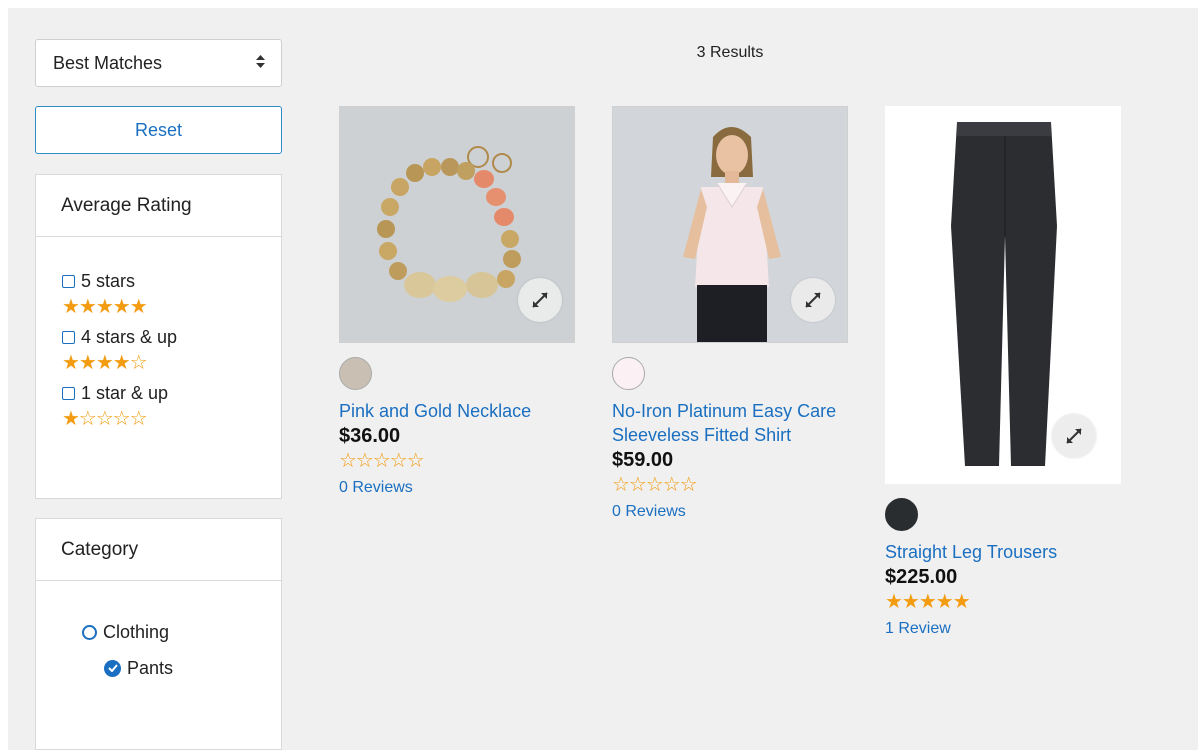 Image resolution: width=1202 pixels, height=754 pixels. I want to click on product-image-trousers, so click(1003, 295).